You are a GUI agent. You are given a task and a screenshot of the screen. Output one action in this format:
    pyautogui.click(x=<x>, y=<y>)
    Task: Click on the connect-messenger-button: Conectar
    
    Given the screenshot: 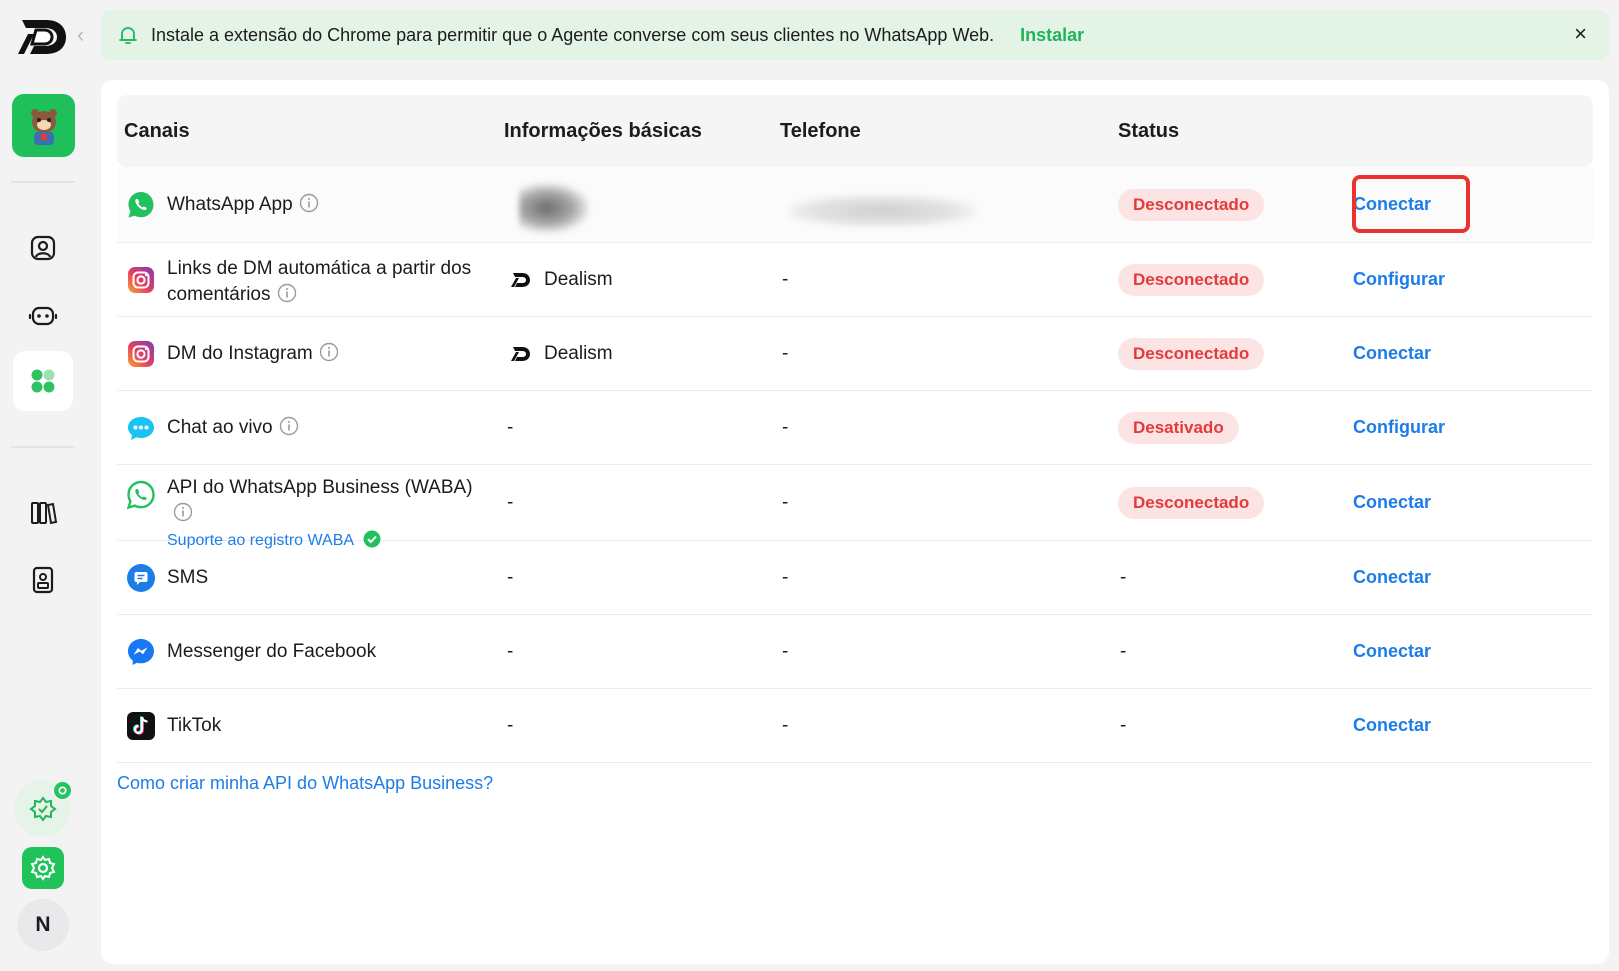 What is the action you would take?
    pyautogui.click(x=1392, y=651)
    